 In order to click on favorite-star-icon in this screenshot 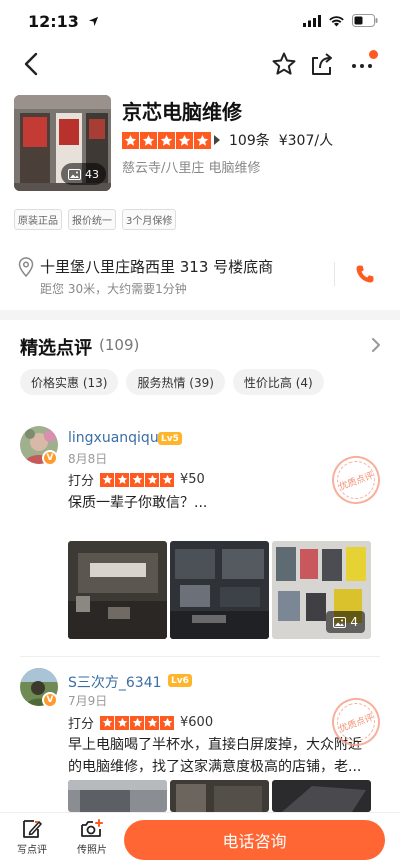, I will do `click(284, 64)`.